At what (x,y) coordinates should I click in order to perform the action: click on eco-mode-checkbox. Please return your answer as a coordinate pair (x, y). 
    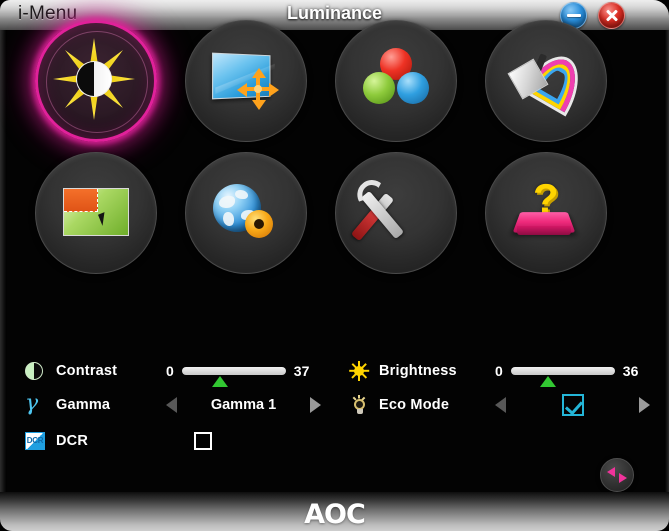
    Looking at the image, I should click on (572, 405).